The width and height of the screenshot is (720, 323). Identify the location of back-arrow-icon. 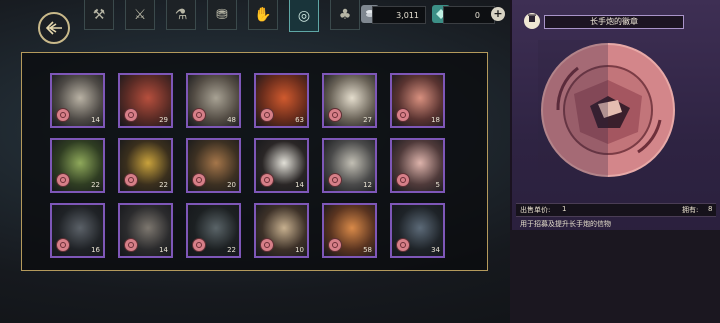
(53, 28).